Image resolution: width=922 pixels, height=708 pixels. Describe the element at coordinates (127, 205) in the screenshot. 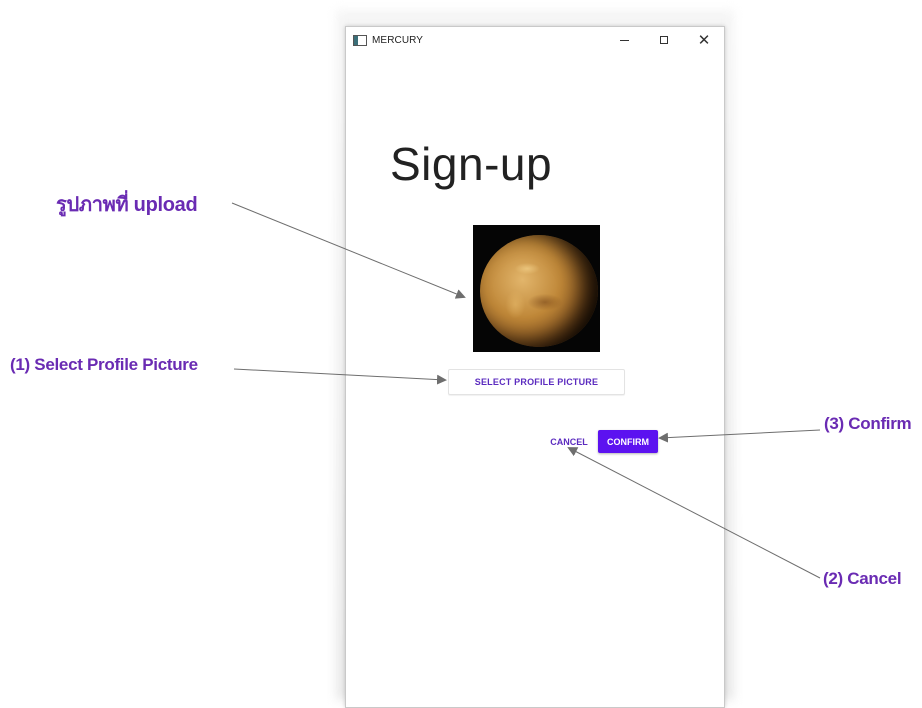

I see `annotation-uploaded-image: รูปภาพที่ upload` at that location.